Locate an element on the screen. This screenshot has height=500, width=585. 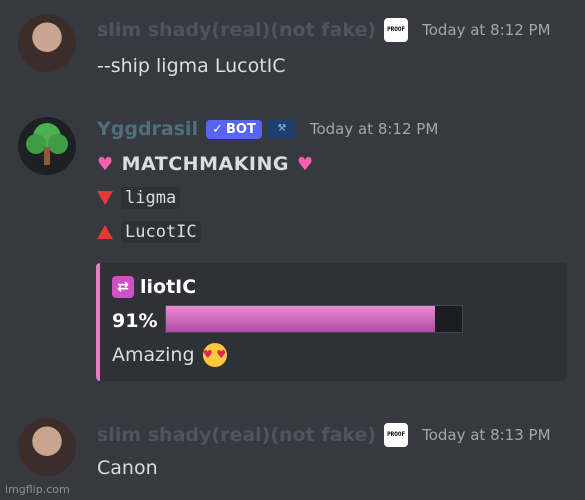
shuffle-icon: ⇄ is located at coordinates (123, 287).